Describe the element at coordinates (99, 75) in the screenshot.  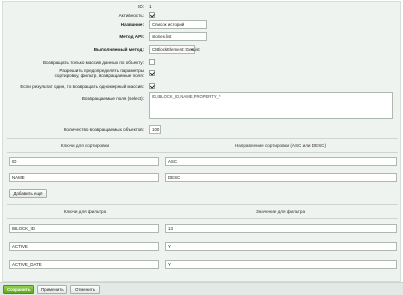
I see `allow-override-label-line2: сортировку, фильтр, возвращаемые поля:` at that location.